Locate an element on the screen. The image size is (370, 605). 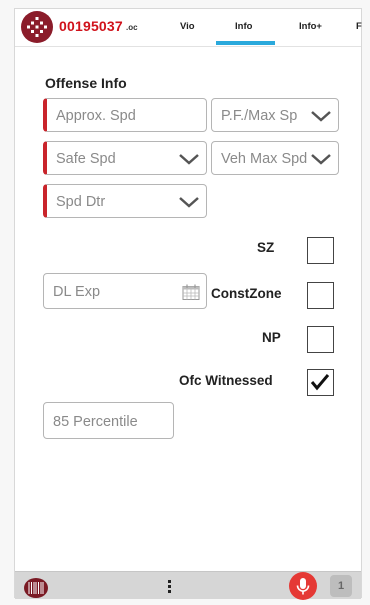
ofc-witnessed-checkbox is located at coordinates (320, 382).